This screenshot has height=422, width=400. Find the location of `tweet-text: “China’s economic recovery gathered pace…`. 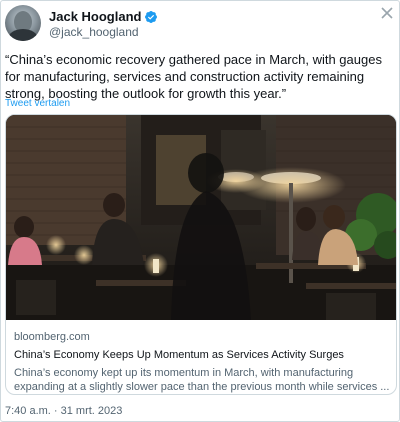

tweet-text: “China’s economic recovery gathered pace… is located at coordinates (193, 76).